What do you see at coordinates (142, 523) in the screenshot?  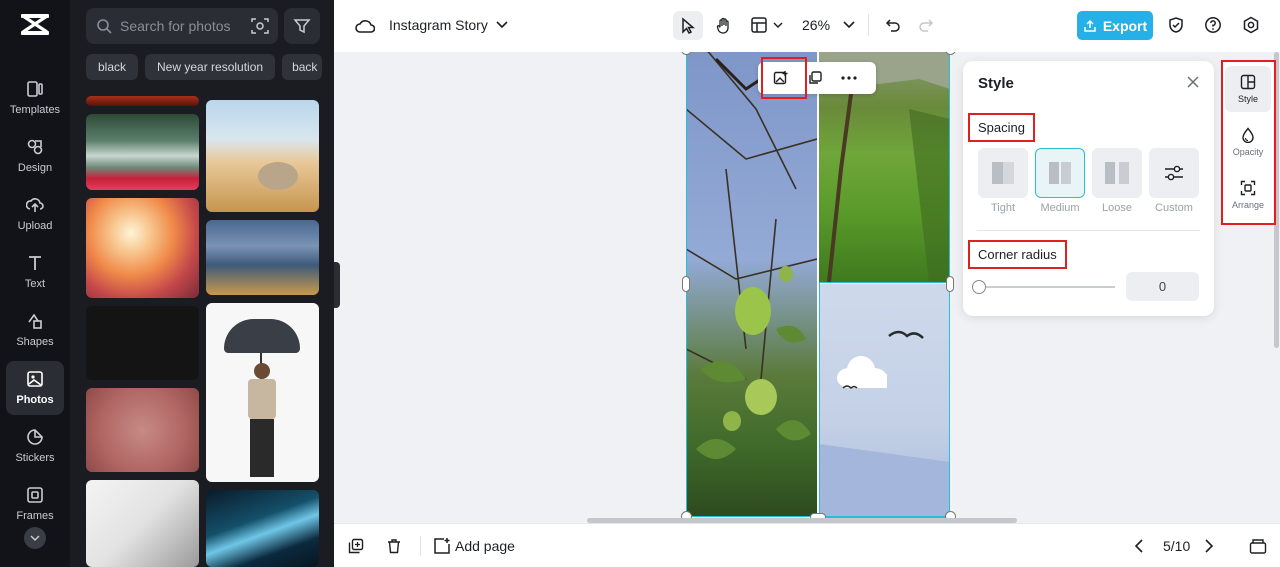 I see `photo-thumbnail-portrait` at bounding box center [142, 523].